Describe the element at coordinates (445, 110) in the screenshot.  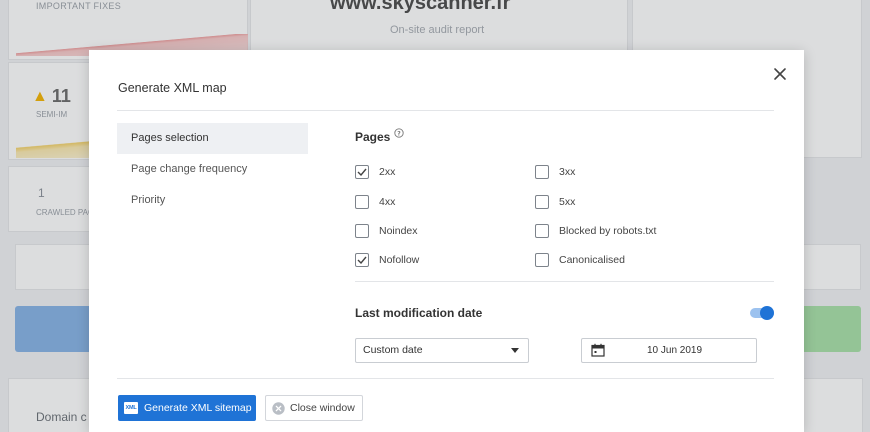
I see `title-divider` at that location.